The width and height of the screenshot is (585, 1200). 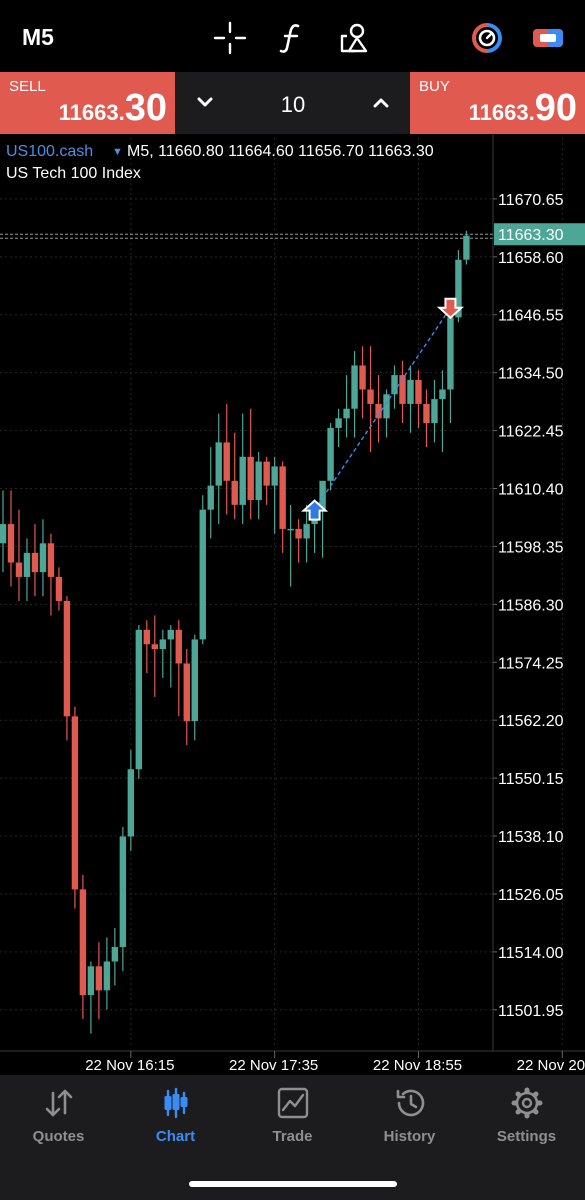 I want to click on symbol-name: US100.cash, so click(x=49, y=151).